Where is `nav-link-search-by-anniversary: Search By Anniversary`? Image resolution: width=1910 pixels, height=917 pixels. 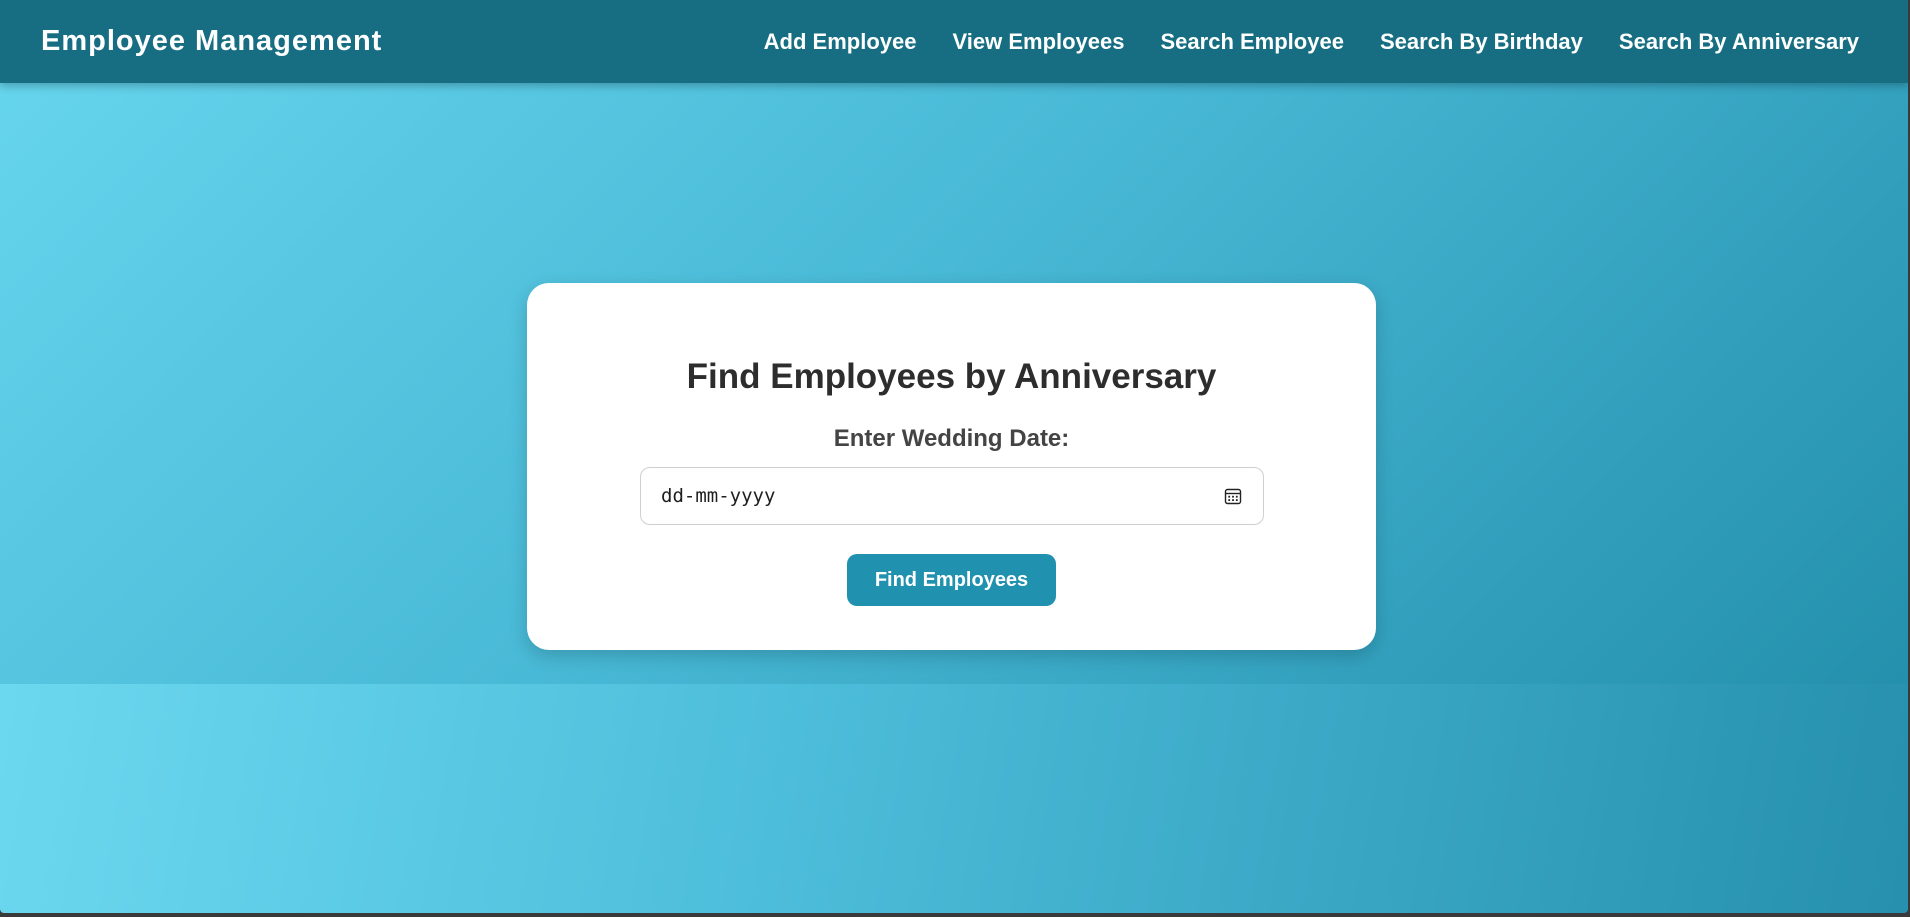
nav-link-search-by-anniversary: Search By Anniversary is located at coordinates (1739, 42).